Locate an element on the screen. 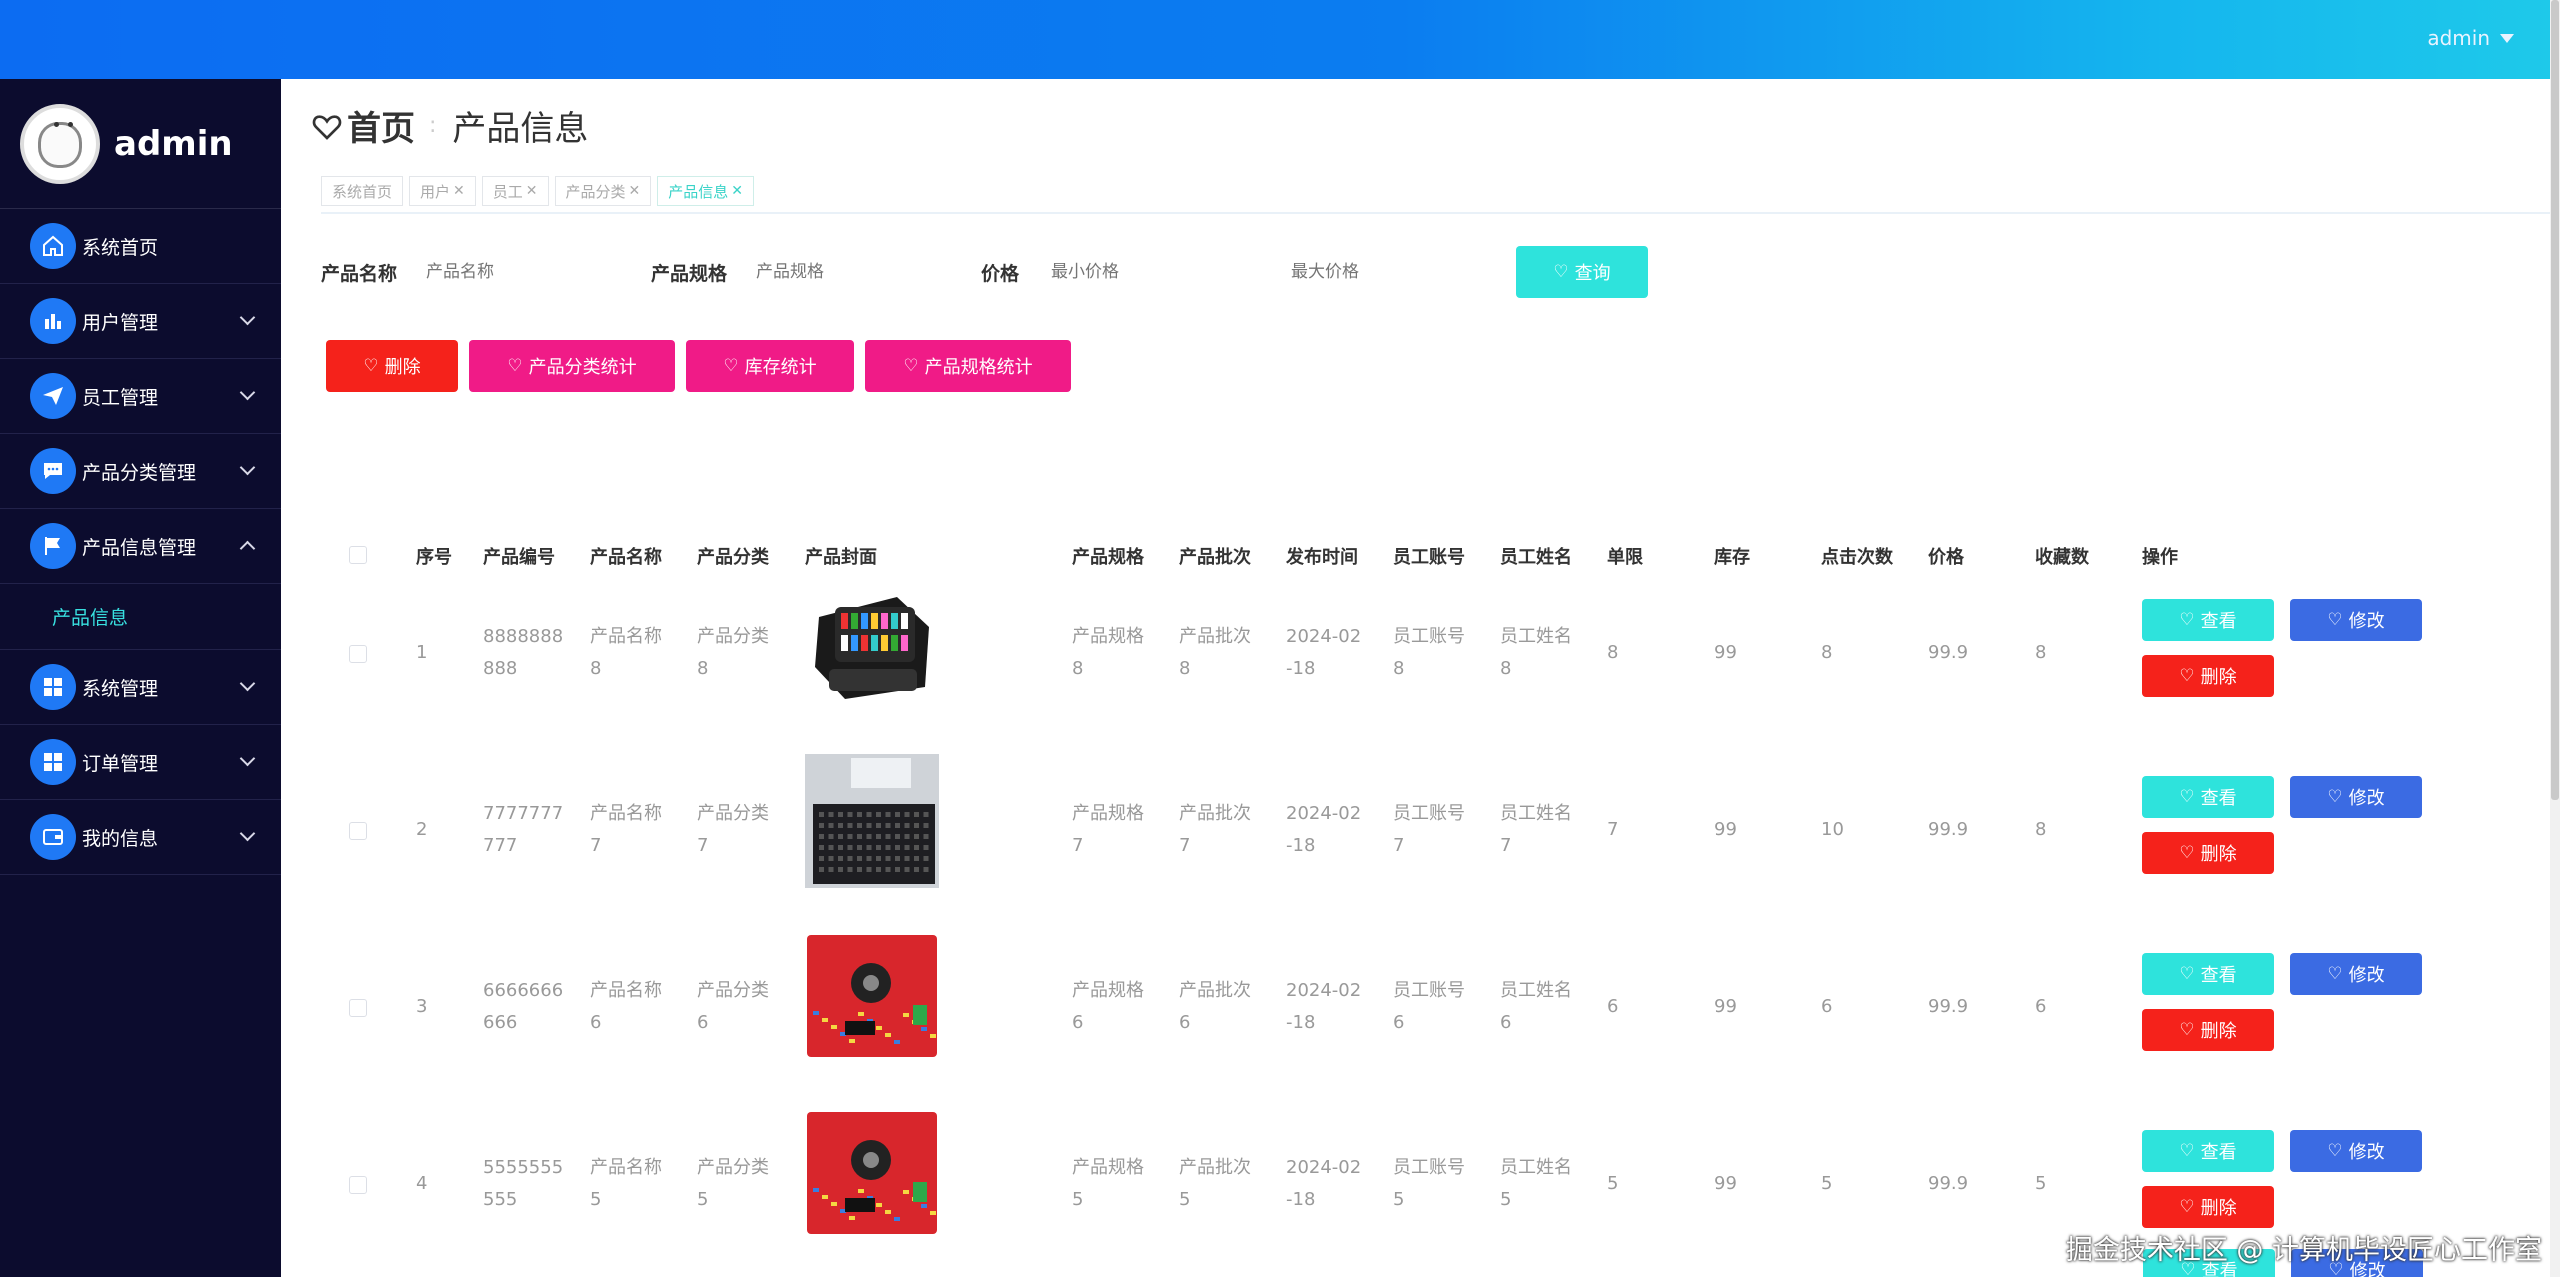 This screenshot has width=2560, height=1277. spec-stats-button: ♡ 产品规格统计 is located at coordinates (968, 366).